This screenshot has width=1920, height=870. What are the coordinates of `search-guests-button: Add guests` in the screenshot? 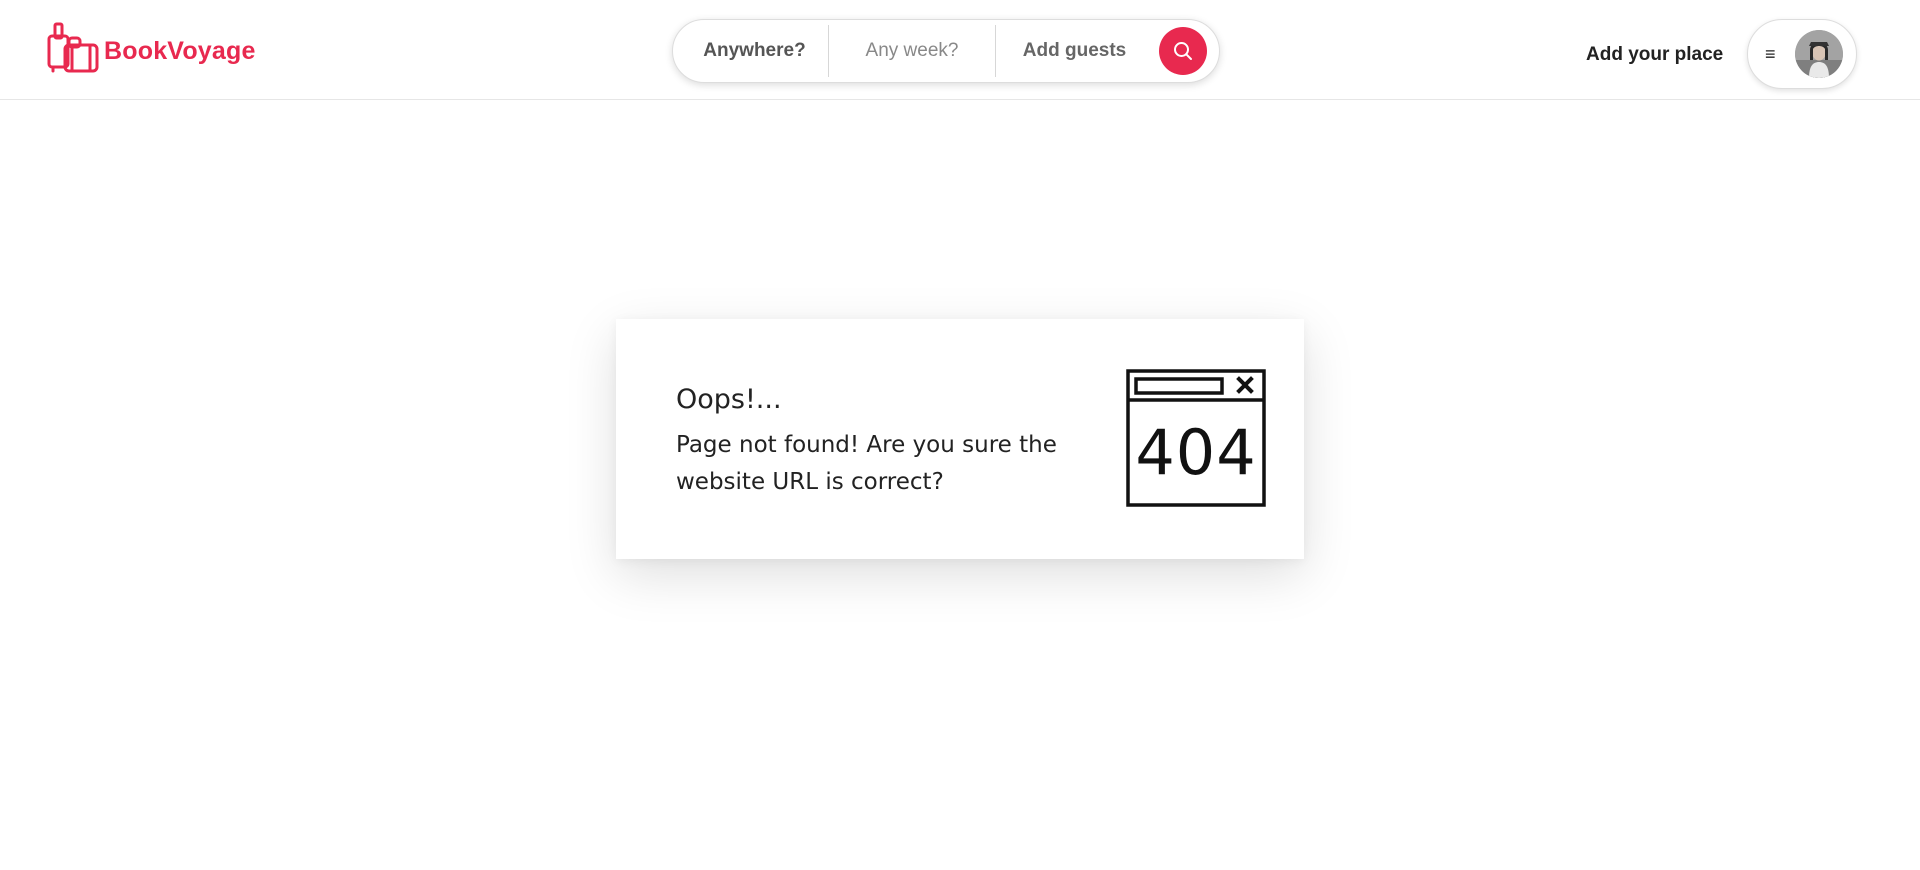 It's located at (1074, 51).